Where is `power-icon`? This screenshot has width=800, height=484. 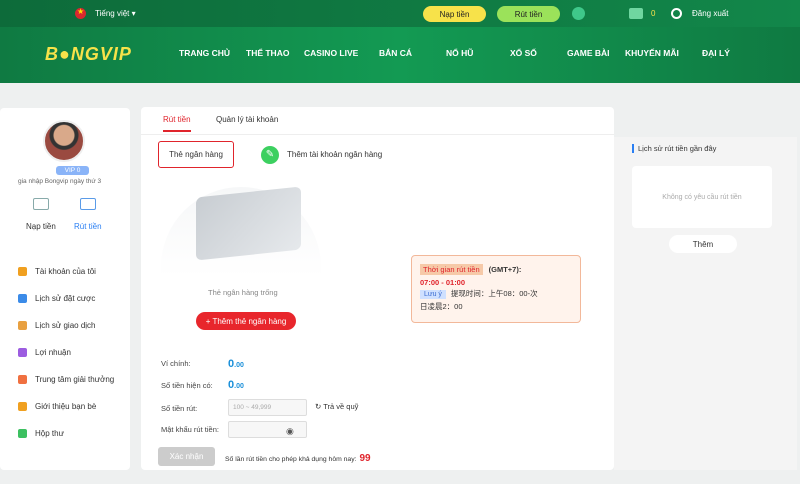
power-icon is located at coordinates (676, 13).